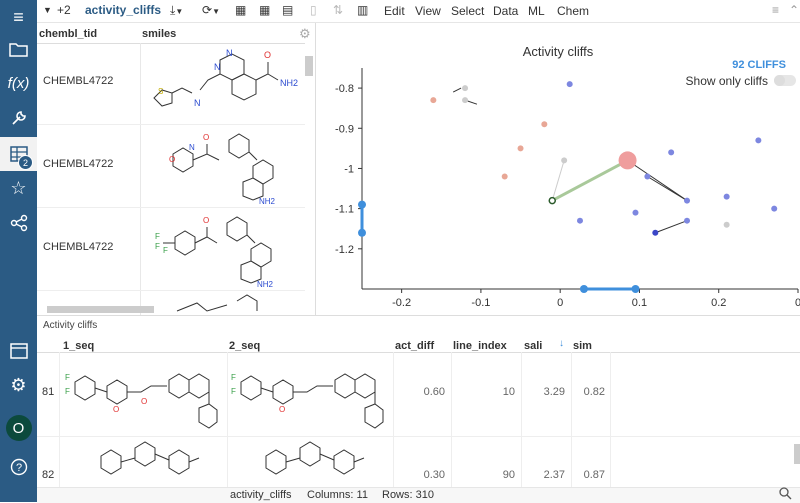  Describe the element at coordinates (582, 346) in the screenshot. I see `col-header-sim: sim` at that location.